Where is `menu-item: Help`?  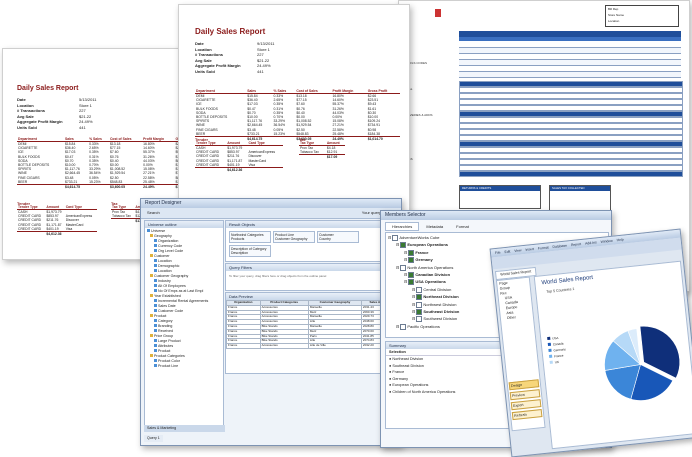
menu-item: Help is located at coordinates (619, 240).